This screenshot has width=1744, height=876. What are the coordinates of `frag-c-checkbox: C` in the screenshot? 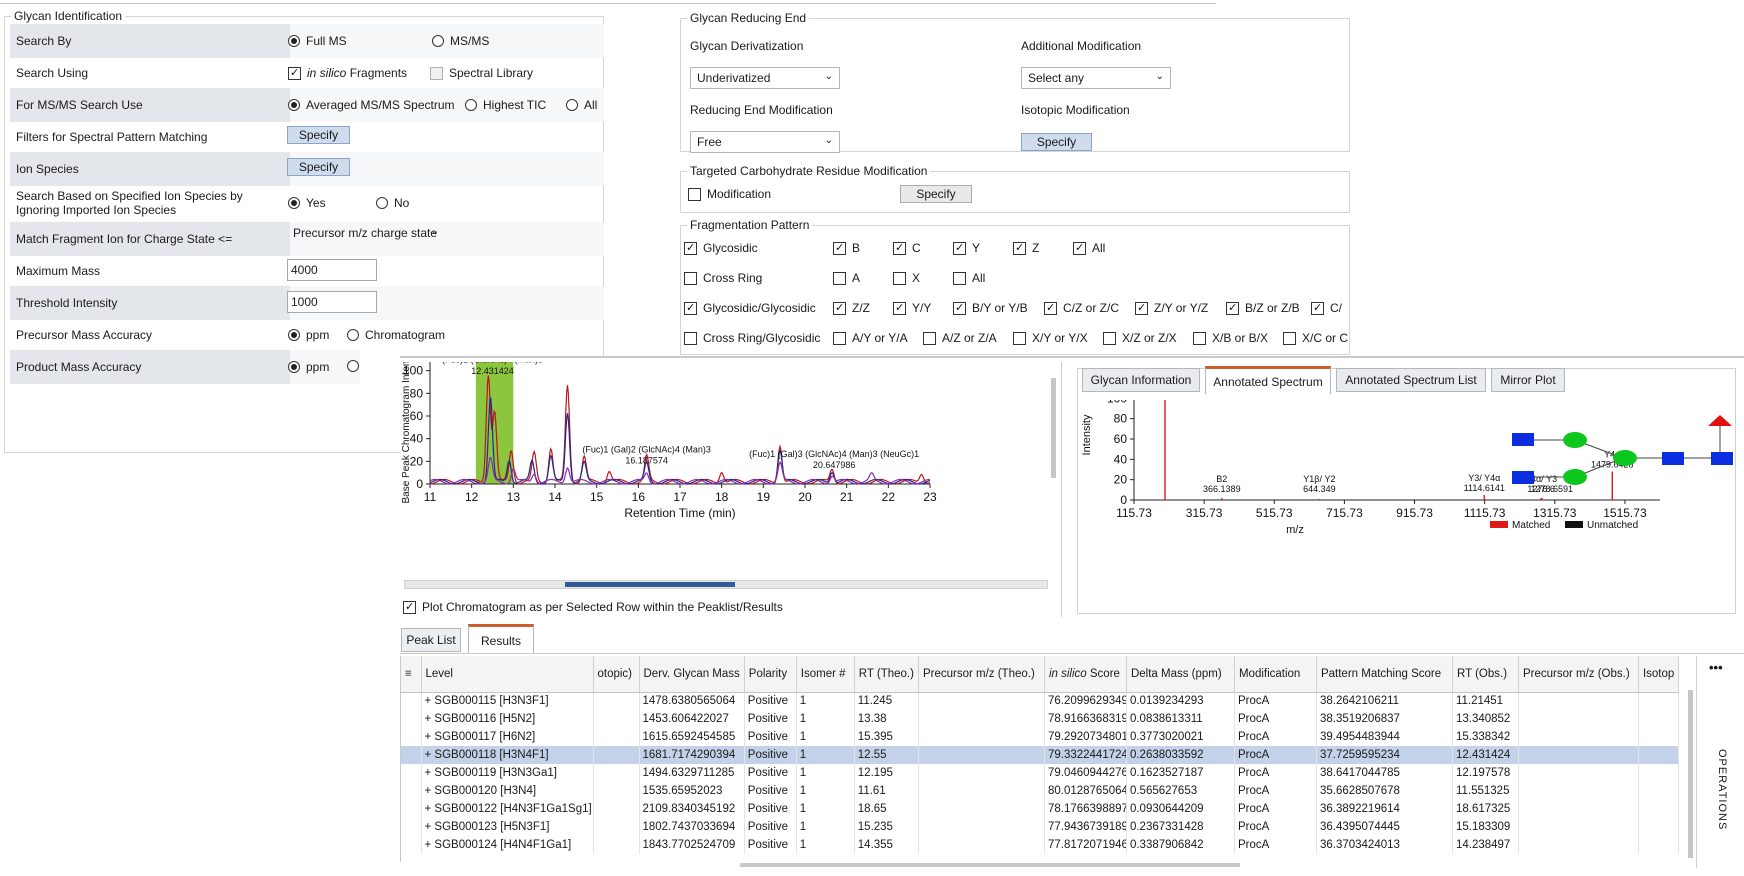 It's located at (907, 248).